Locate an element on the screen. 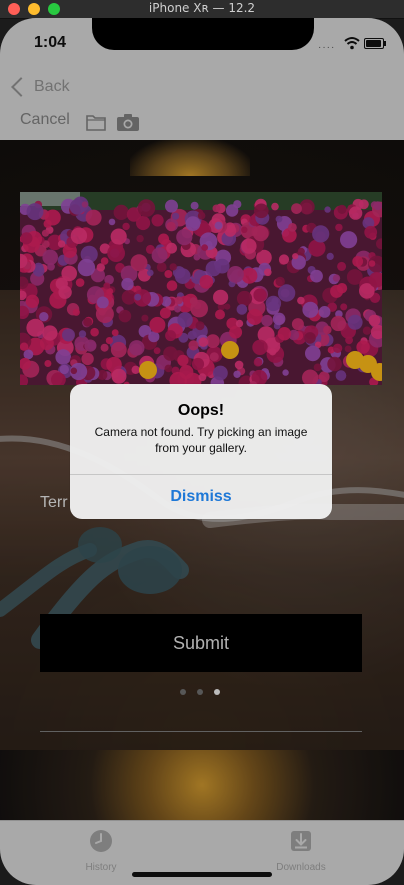  simulator-titlebar: iPhone Xʀ — 12.2 is located at coordinates (202, 9).